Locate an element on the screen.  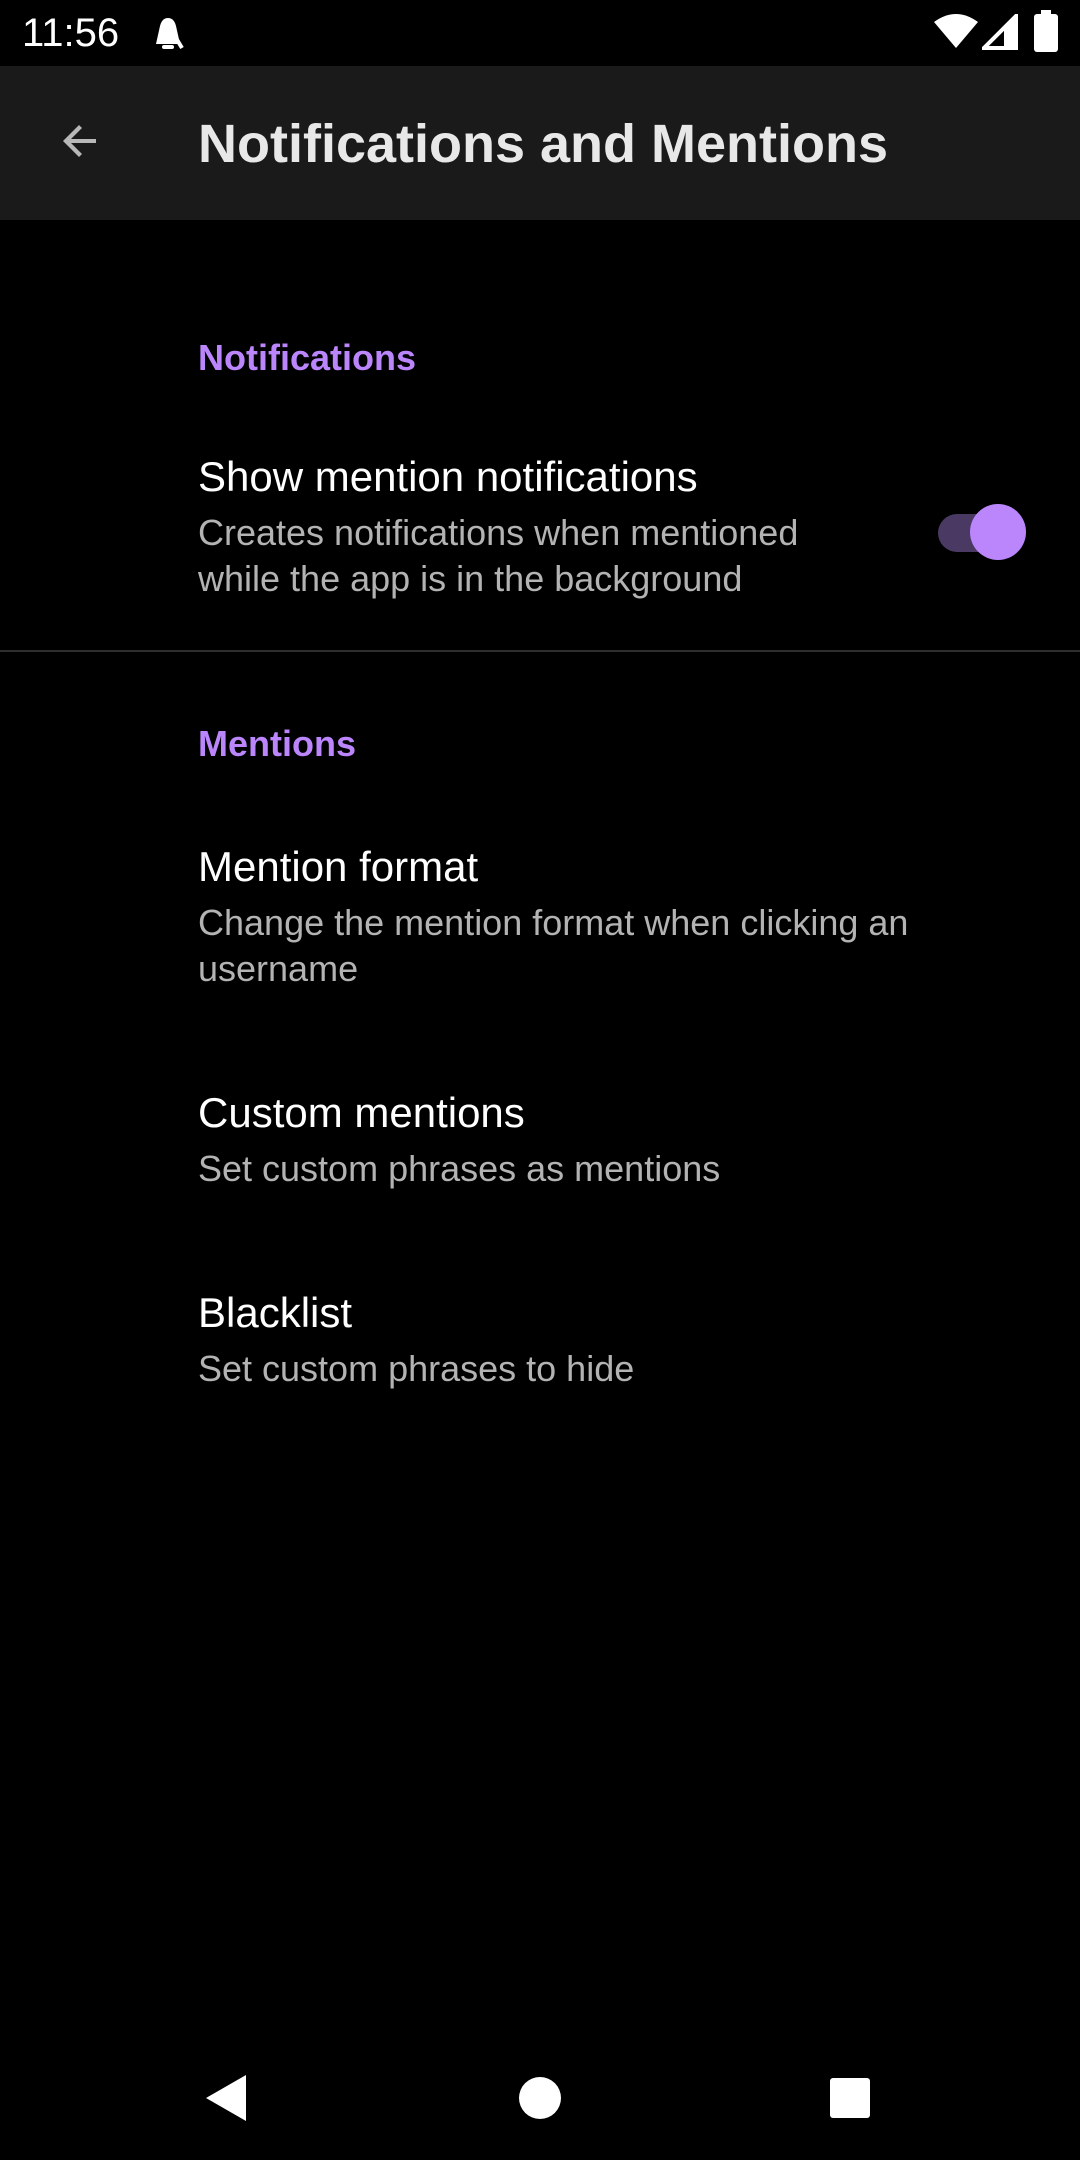
nav-home-icon is located at coordinates (540, 2100).